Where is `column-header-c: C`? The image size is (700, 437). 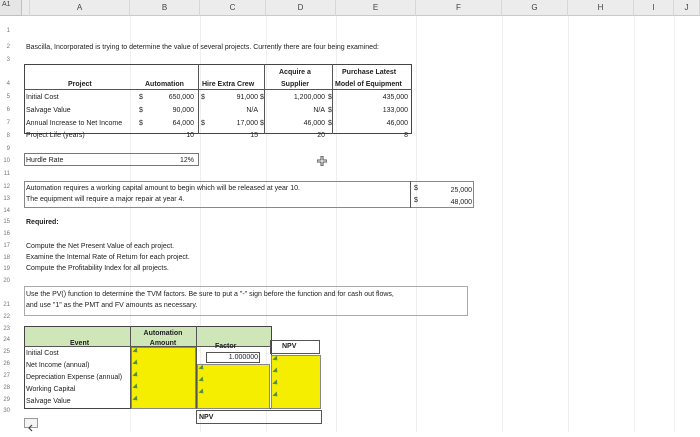 column-header-c: C is located at coordinates (233, 8).